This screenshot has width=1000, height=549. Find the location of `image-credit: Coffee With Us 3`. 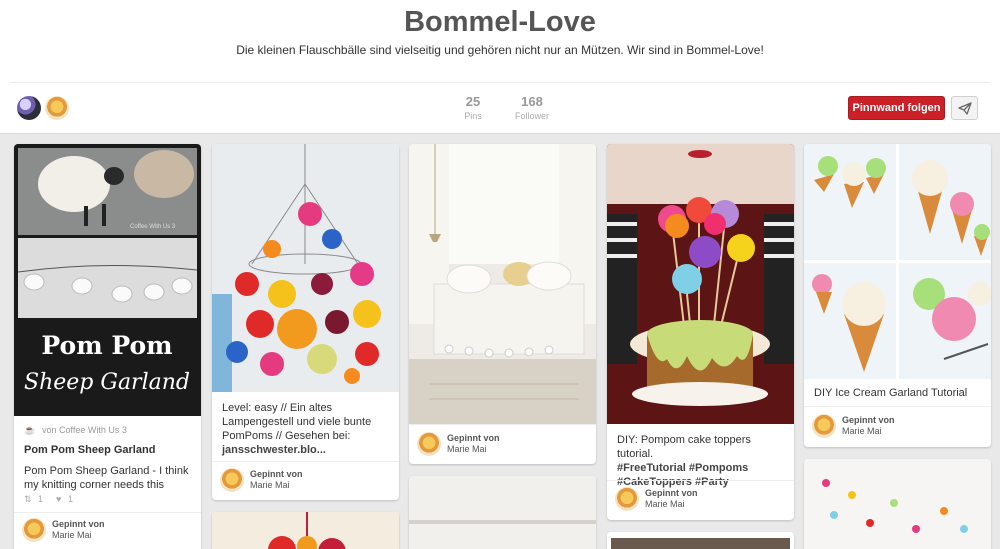

image-credit: Coffee With Us 3 is located at coordinates (153, 227).